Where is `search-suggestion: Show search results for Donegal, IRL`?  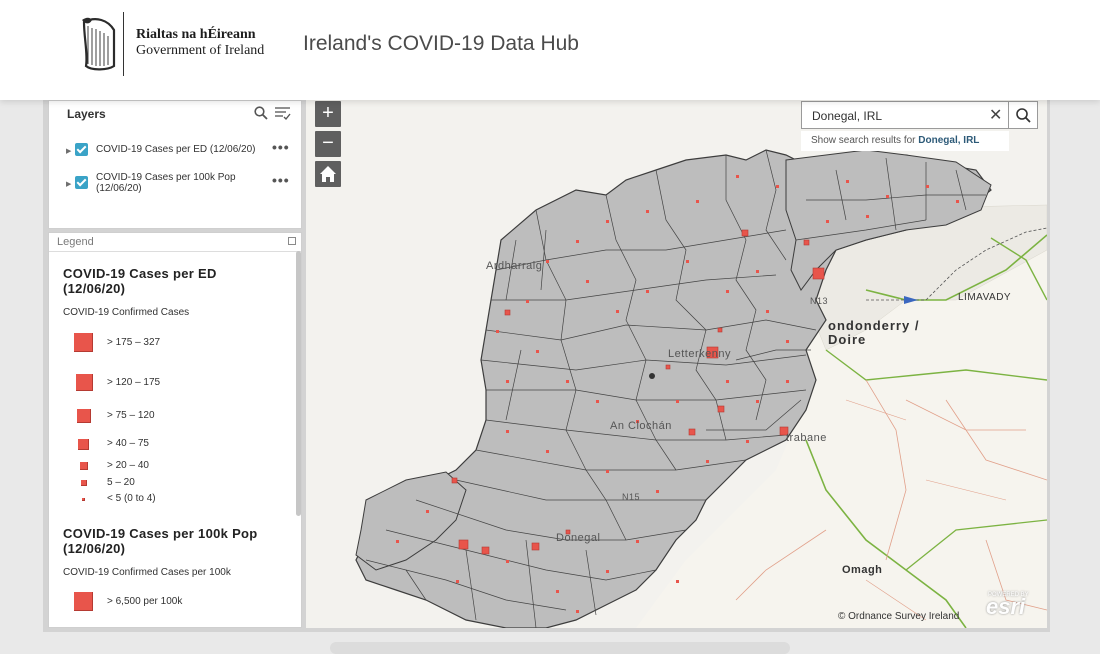
search-suggestion: Show search results for Donegal, IRL is located at coordinates (905, 141).